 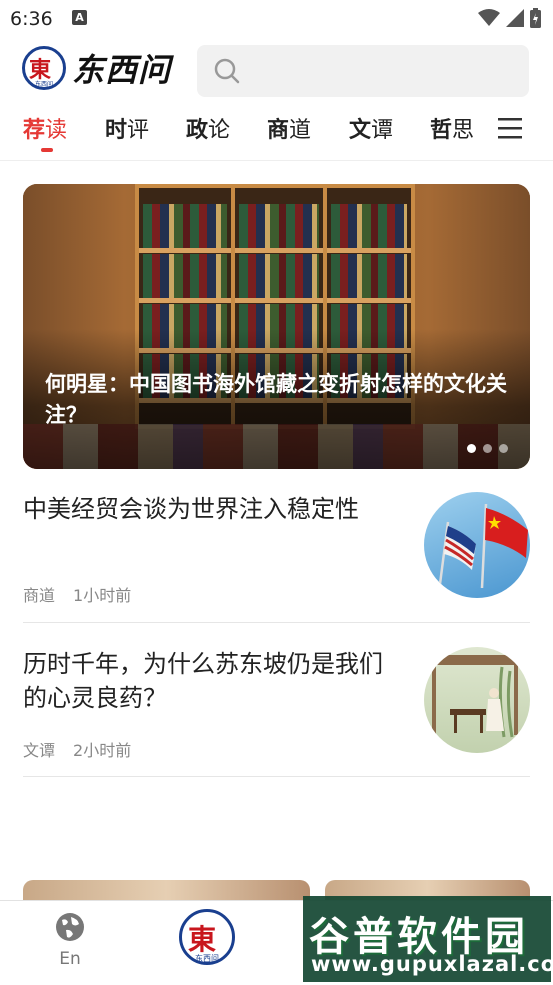 I want to click on logo-badge-sub: 东西问, so click(x=44, y=84).